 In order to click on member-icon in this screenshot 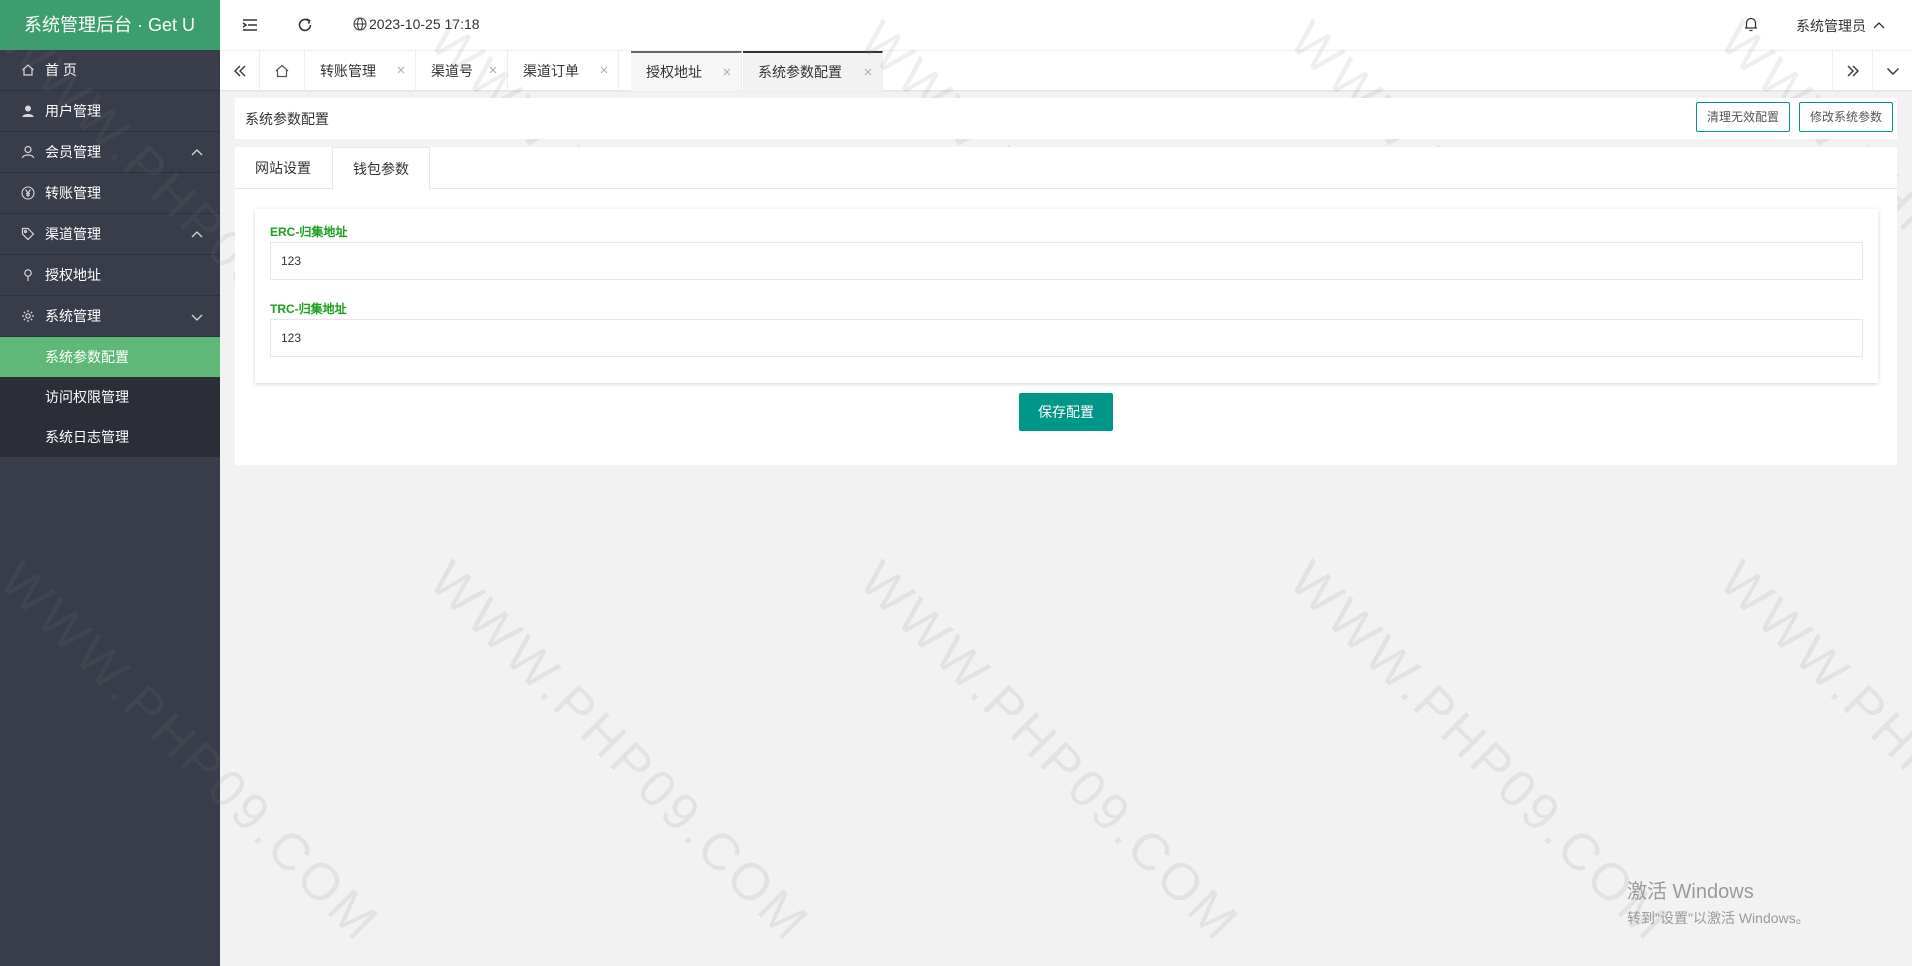, I will do `click(28, 152)`.